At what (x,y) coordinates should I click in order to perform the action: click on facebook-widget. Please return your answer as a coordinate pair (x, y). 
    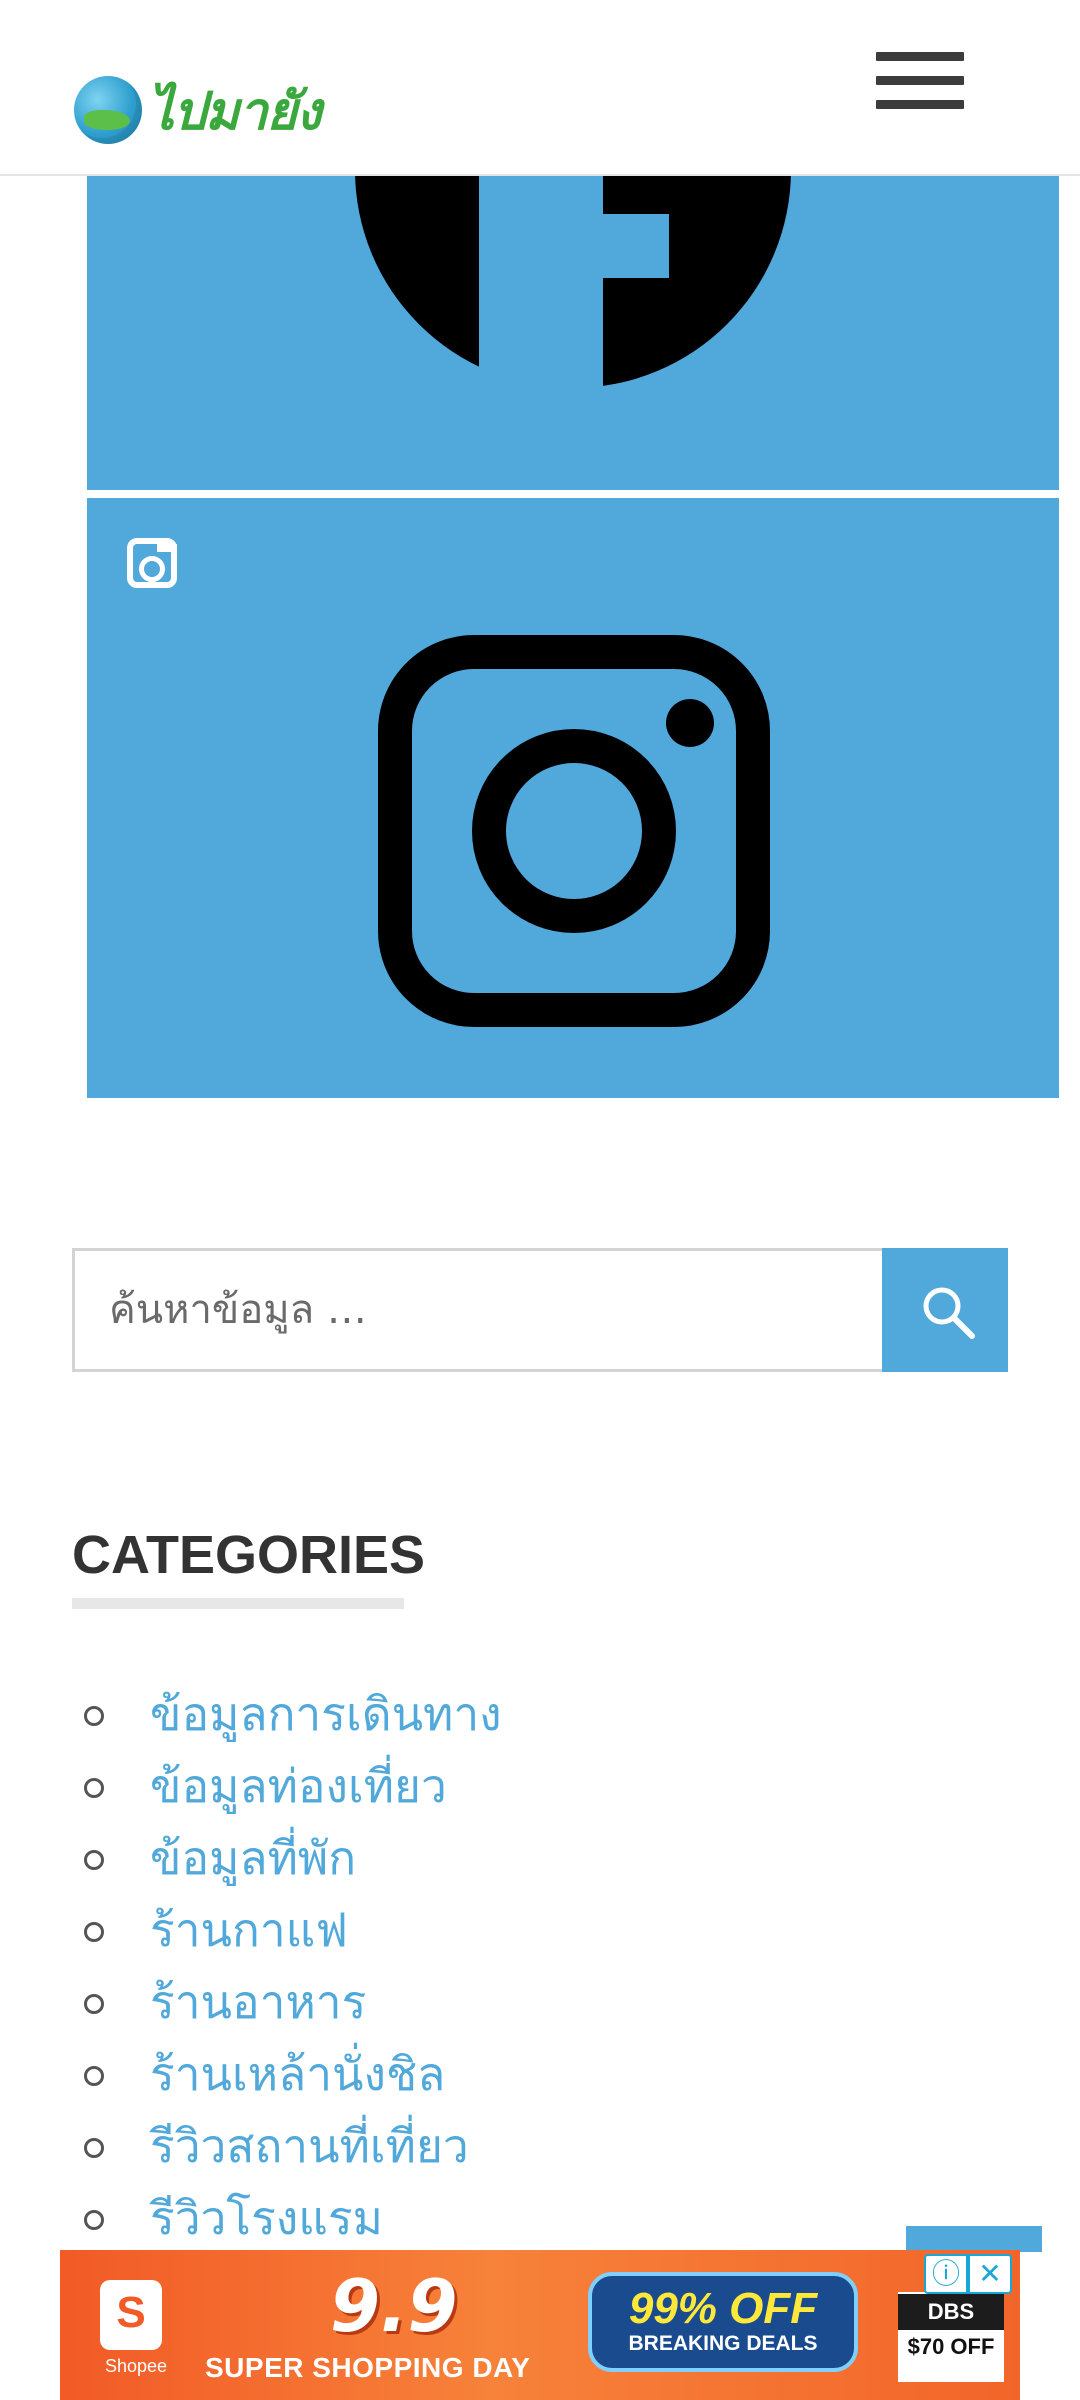
    Looking at the image, I should click on (573, 332).